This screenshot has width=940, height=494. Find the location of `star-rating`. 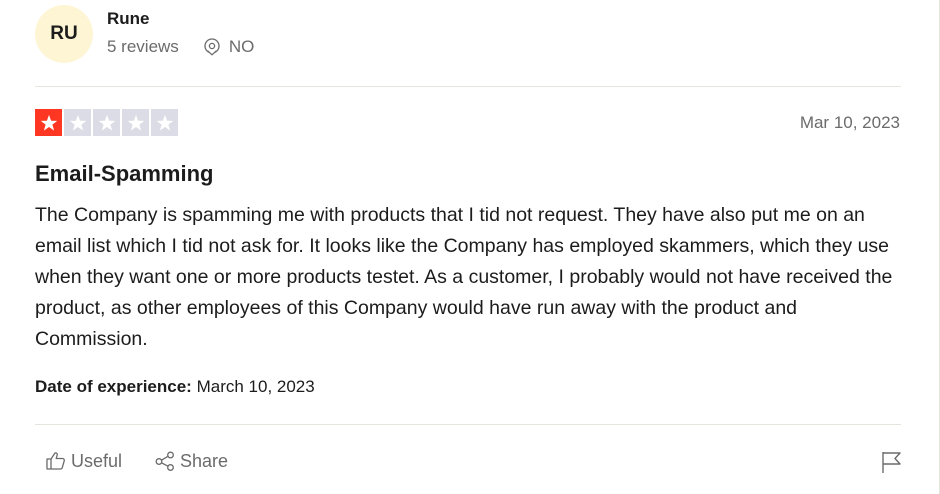

star-rating is located at coordinates (107, 122).